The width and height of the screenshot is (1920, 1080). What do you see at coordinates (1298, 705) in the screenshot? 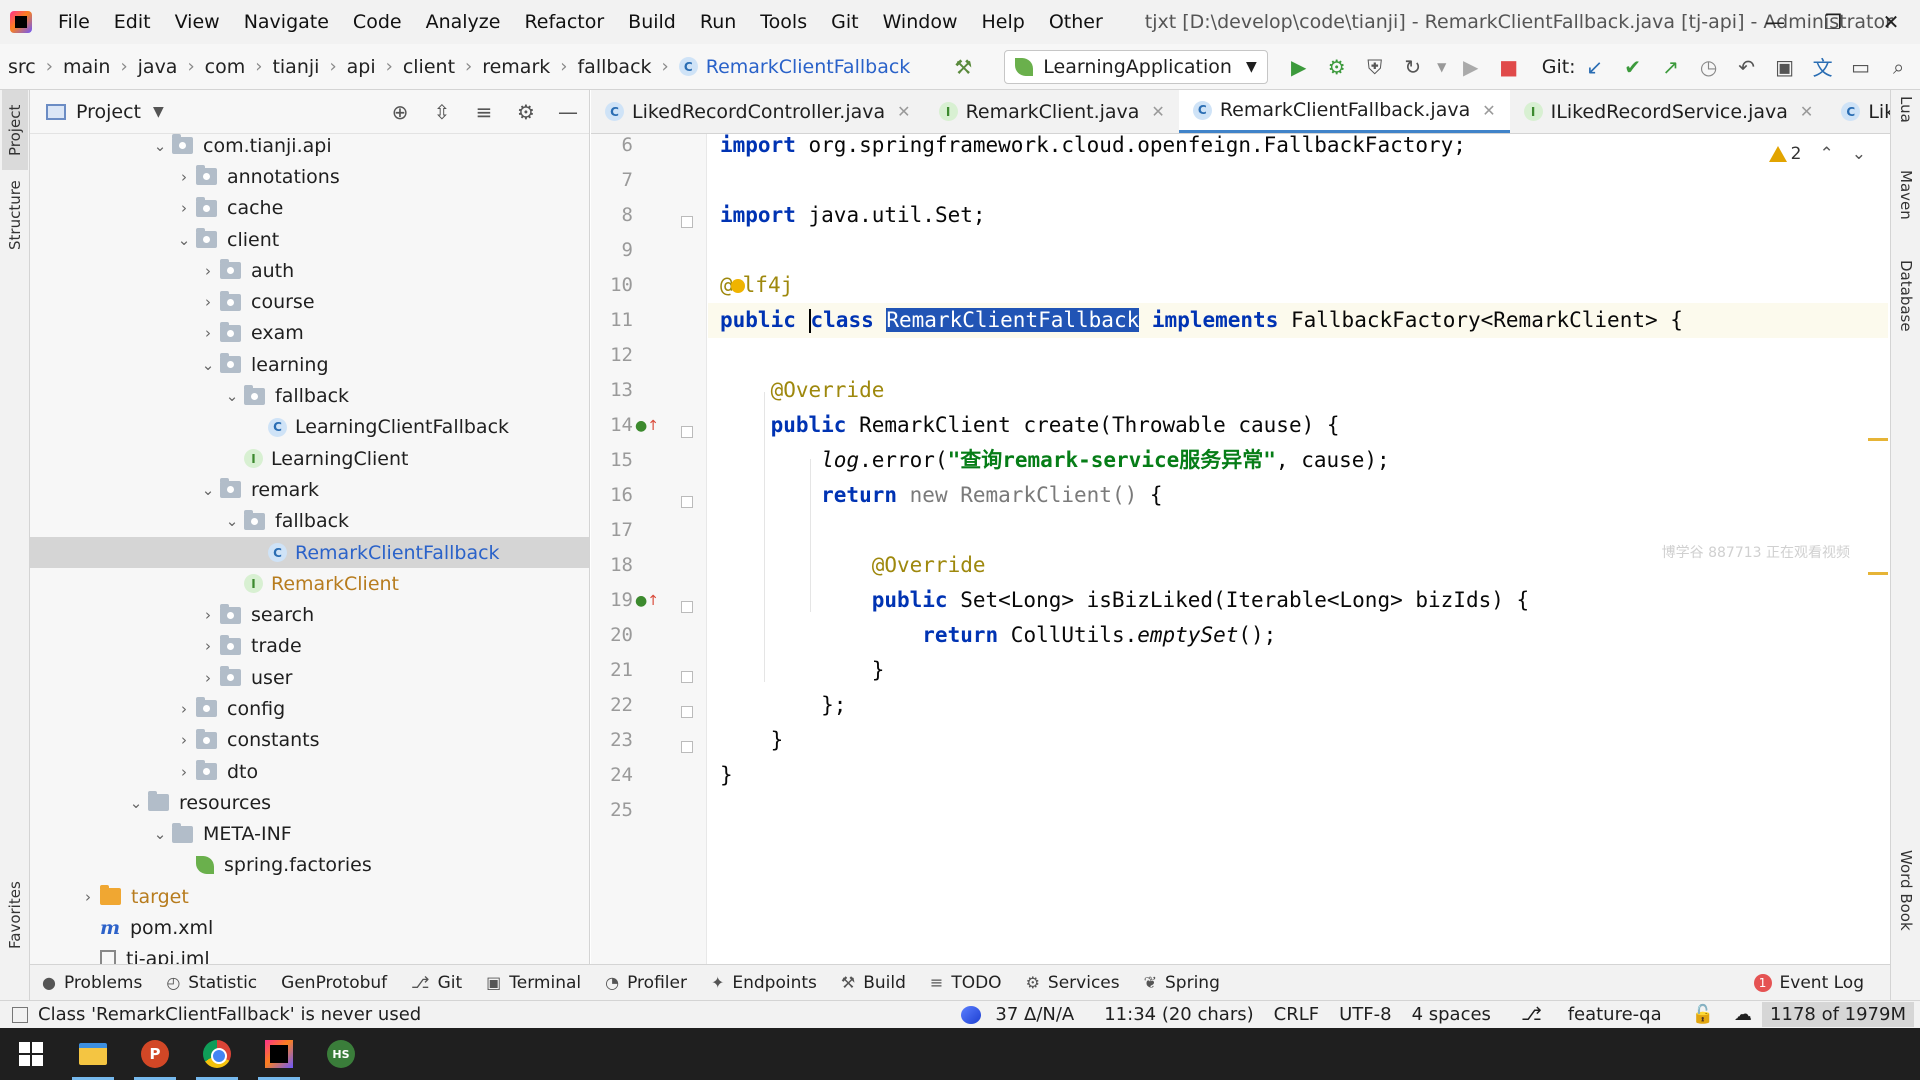
I see `code-line: };` at bounding box center [1298, 705].